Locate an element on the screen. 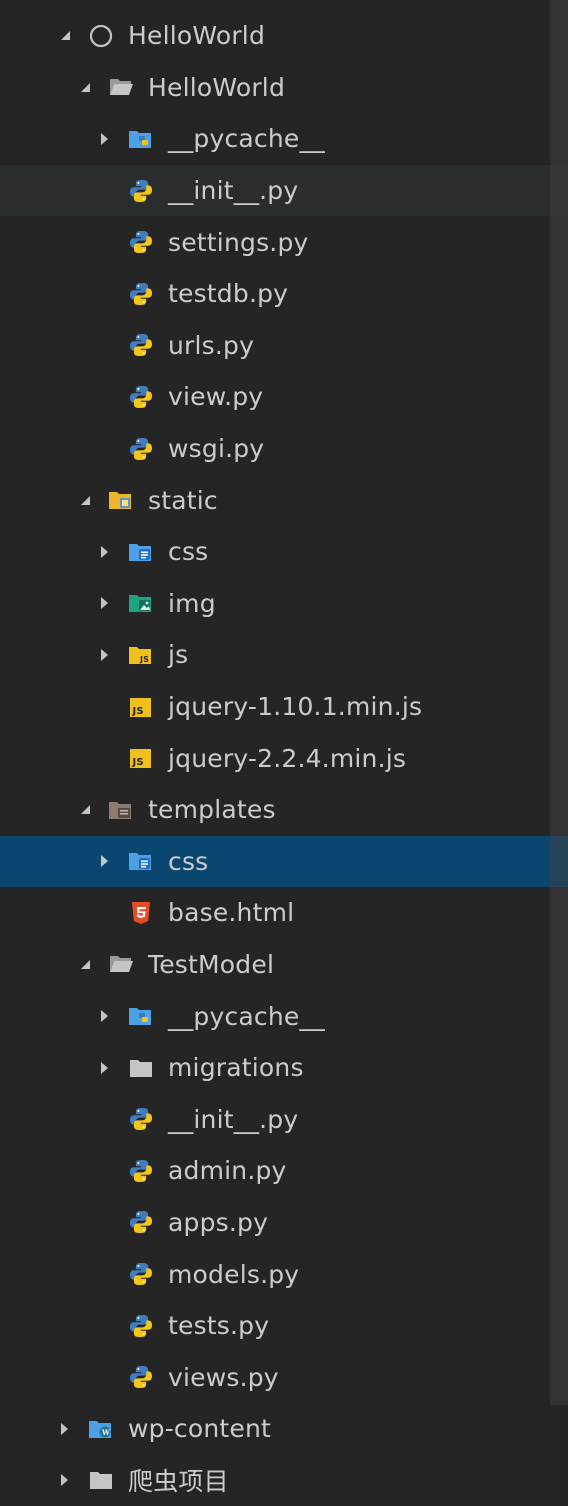 The height and width of the screenshot is (1506, 568). tree-row: view.py is located at coordinates (284, 397).